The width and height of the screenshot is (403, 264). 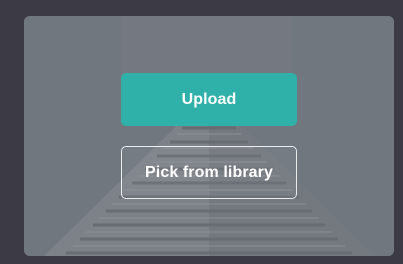 I want to click on upload-button: Upload, so click(x=209, y=99).